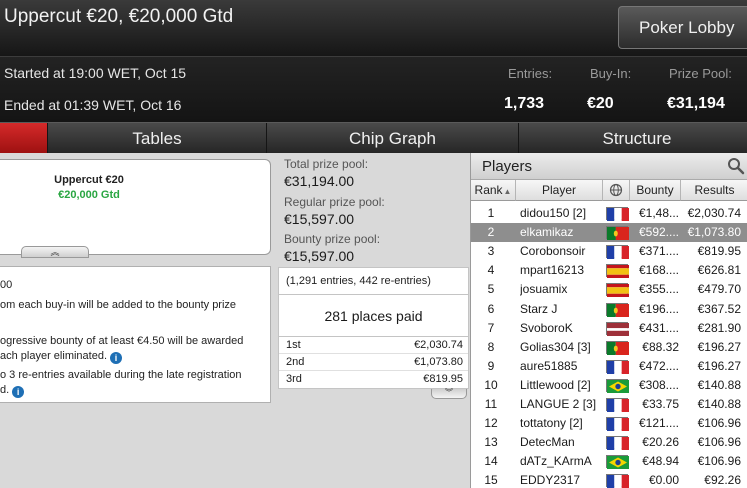 This screenshot has width=747, height=488. What do you see at coordinates (89, 180) in the screenshot?
I see `card-tournament-name: Uppercut €20` at bounding box center [89, 180].